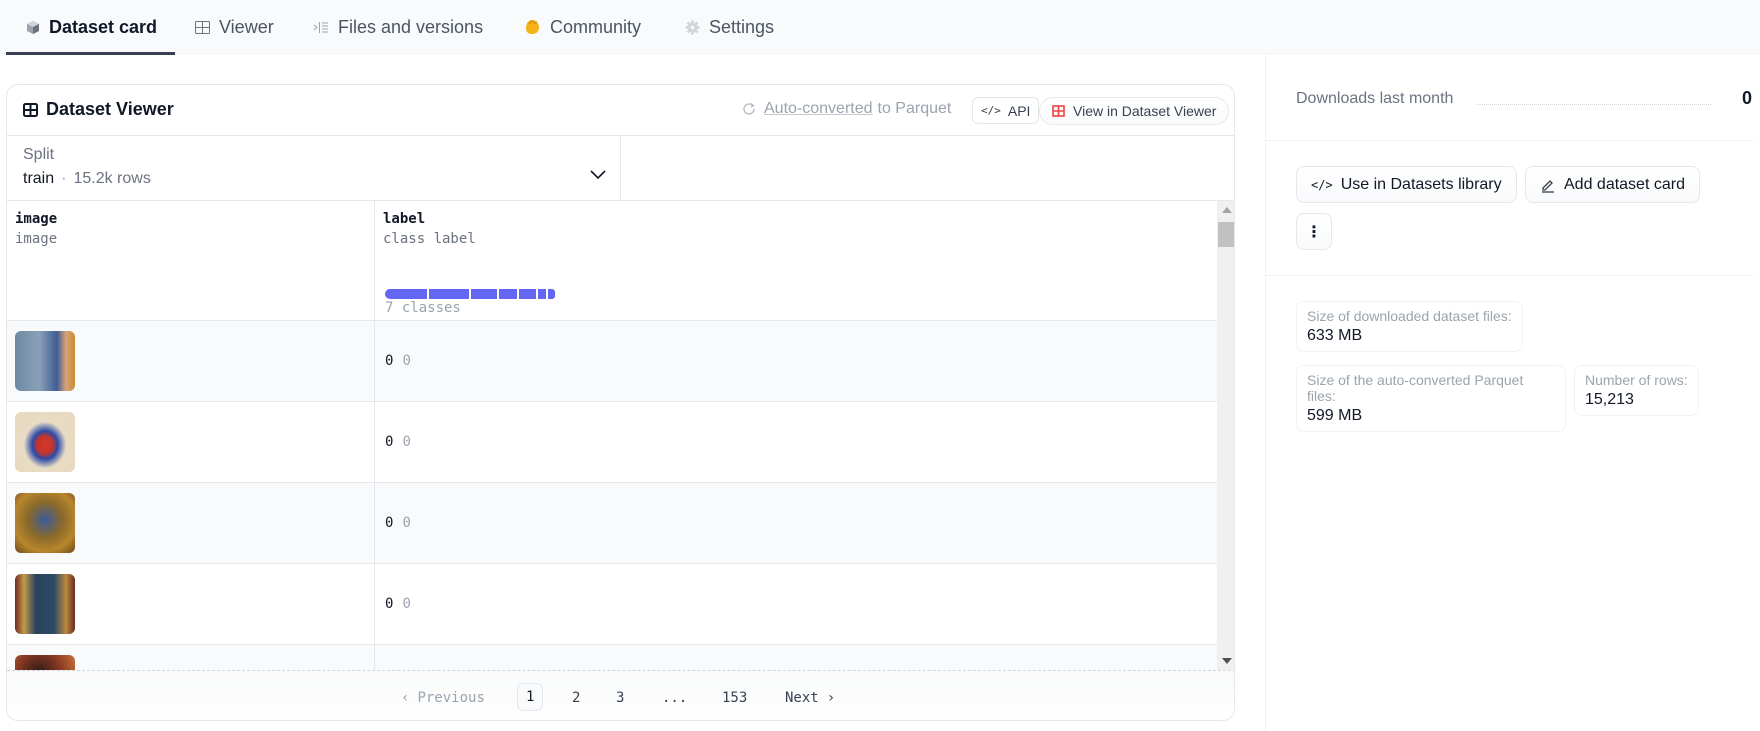 Image resolution: width=1760 pixels, height=731 pixels. Describe the element at coordinates (36, 239) in the screenshot. I see `column-type: image` at that location.